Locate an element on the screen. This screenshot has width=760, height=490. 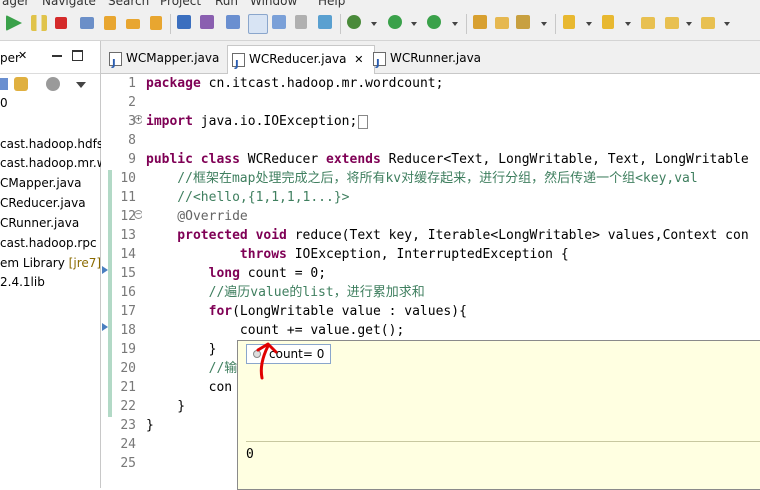
line-number: 2 is located at coordinates (132, 102).